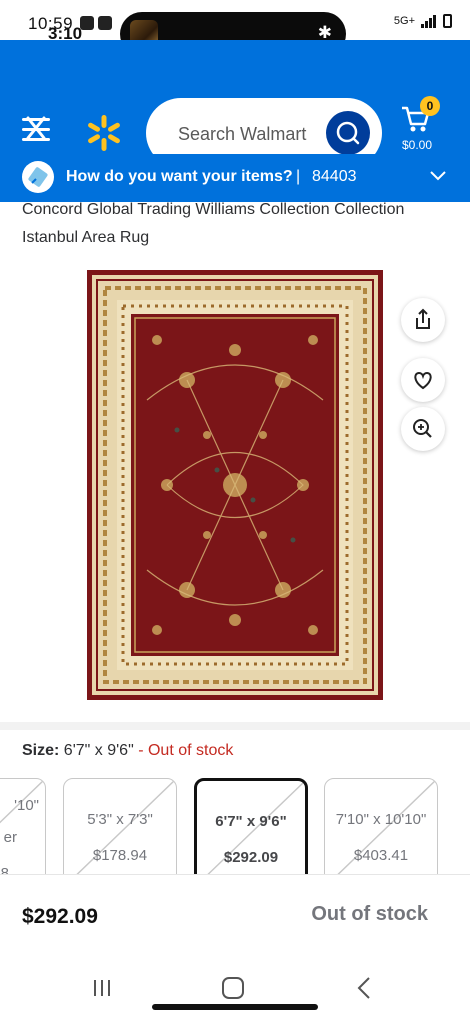 The image size is (470, 1020). I want to click on size-label: Size:, so click(41, 750).